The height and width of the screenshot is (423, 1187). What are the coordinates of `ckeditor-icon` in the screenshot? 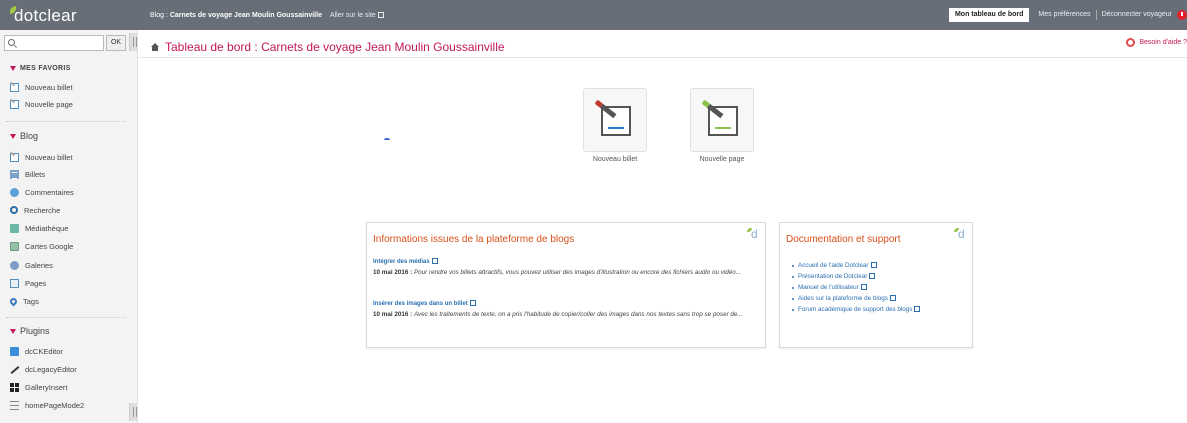 It's located at (14, 351).